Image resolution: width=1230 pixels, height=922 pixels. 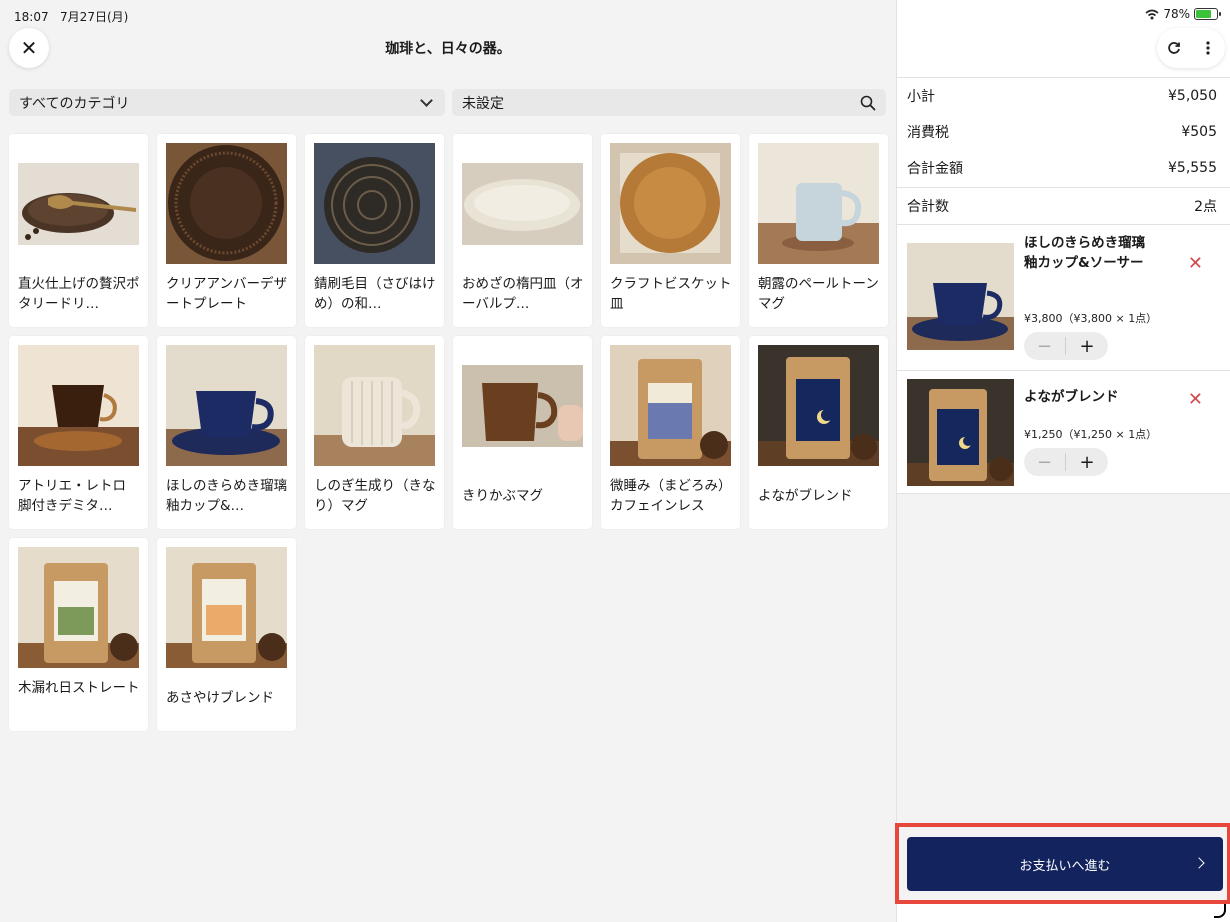 What do you see at coordinates (448, 49) in the screenshot?
I see `page-title: 珈琲と、日々の器。` at bounding box center [448, 49].